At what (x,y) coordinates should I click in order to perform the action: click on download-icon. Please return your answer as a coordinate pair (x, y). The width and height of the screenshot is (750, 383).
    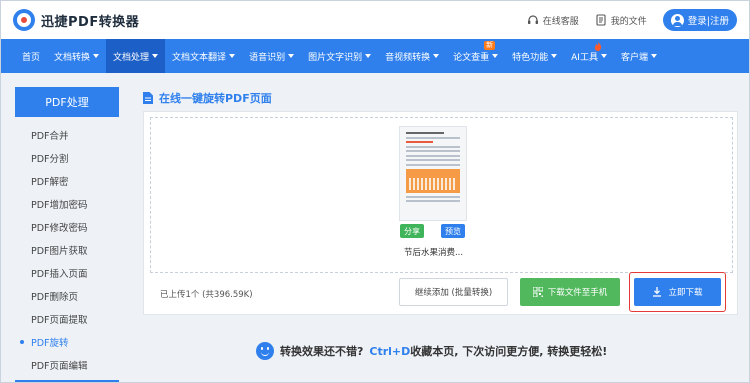
    Looking at the image, I should click on (657, 292).